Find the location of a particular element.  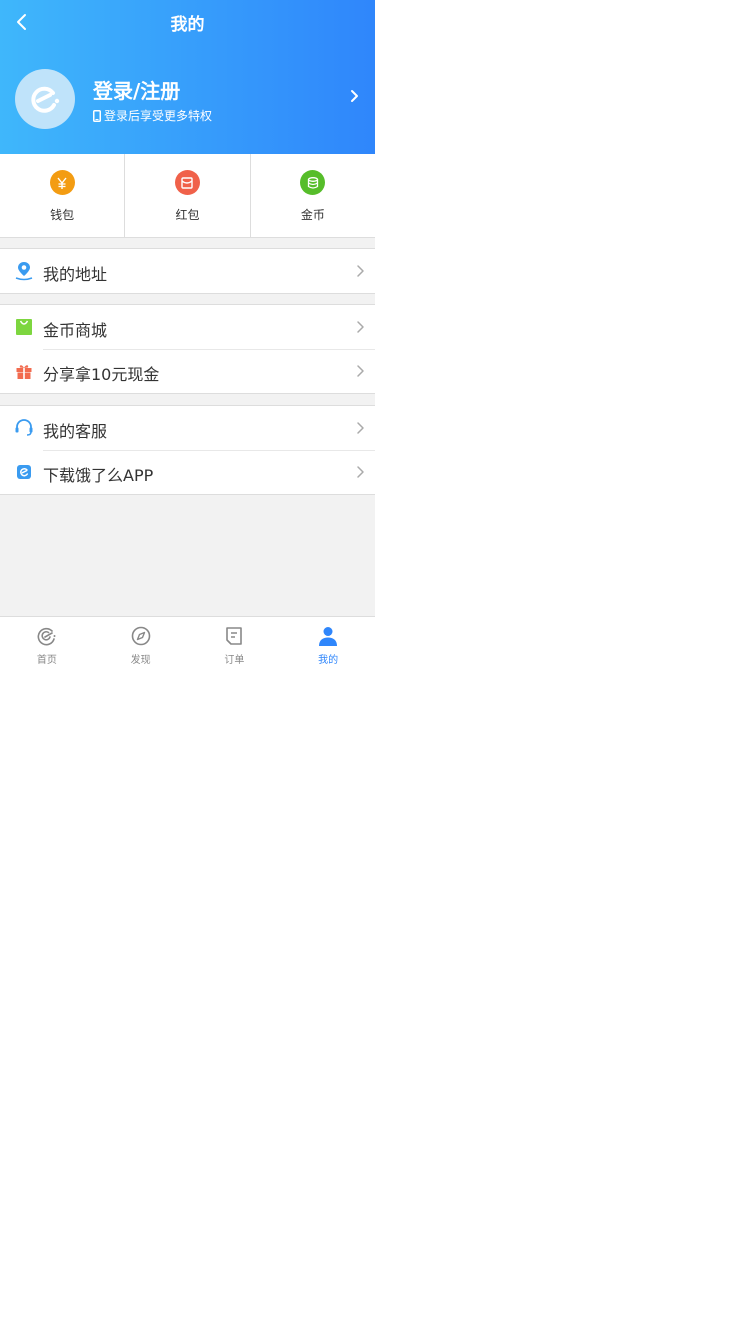

menu-group-rewards: 金币商城 分享拿10元现金 is located at coordinates (187, 349).